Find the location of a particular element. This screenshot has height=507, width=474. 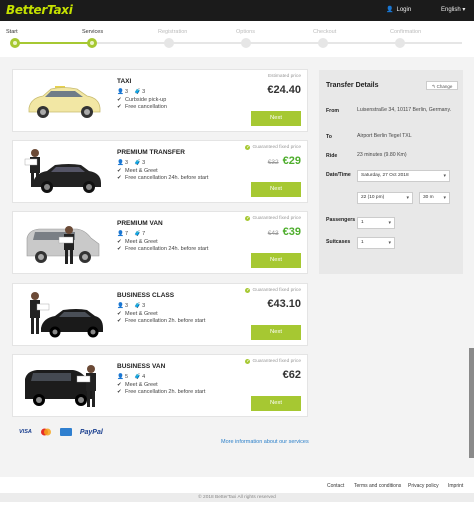

next-button-premium-van: Next is located at coordinates (276, 260).